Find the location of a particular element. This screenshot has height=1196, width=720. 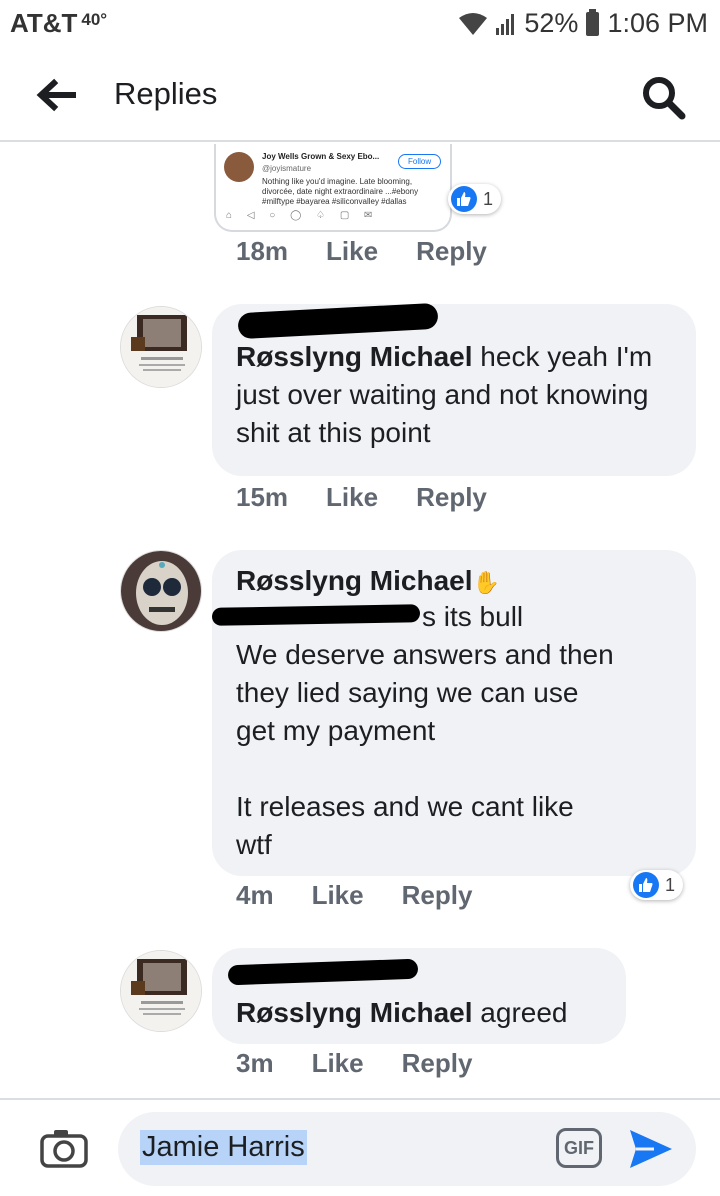

page-title: Replies is located at coordinates (166, 93).